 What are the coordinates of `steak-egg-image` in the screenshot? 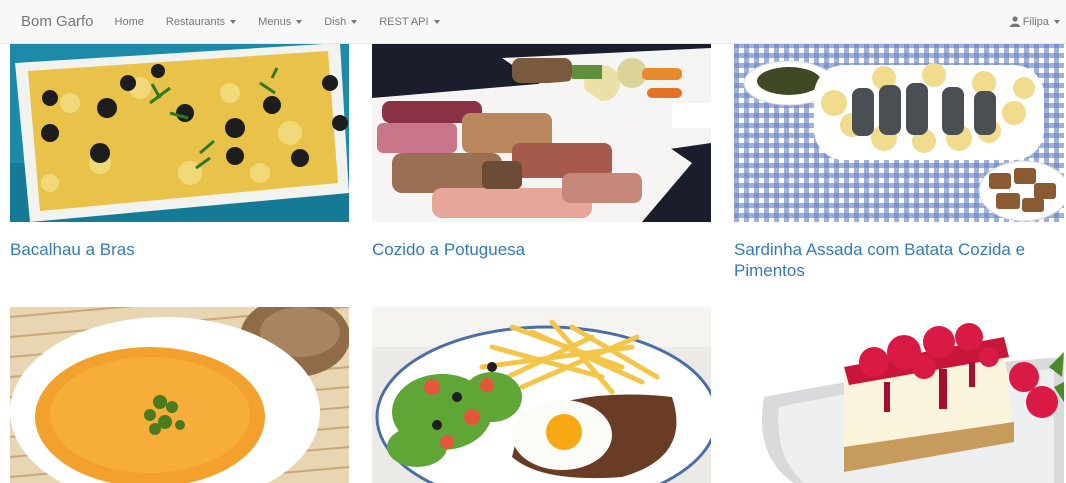 It's located at (541, 395).